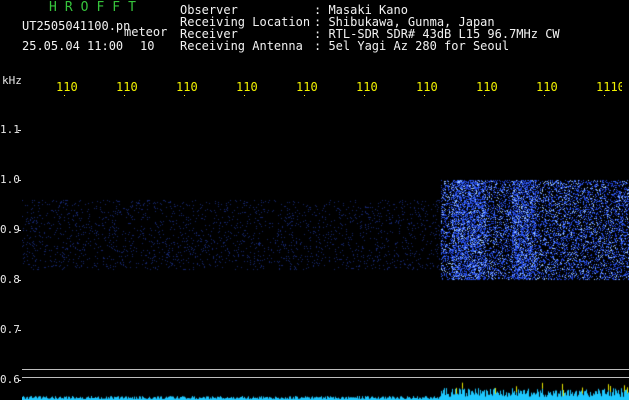 Image resolution: width=629 pixels, height=400 pixels. Describe the element at coordinates (96, 7) in the screenshot. I see `app-title: HROFFT` at that location.